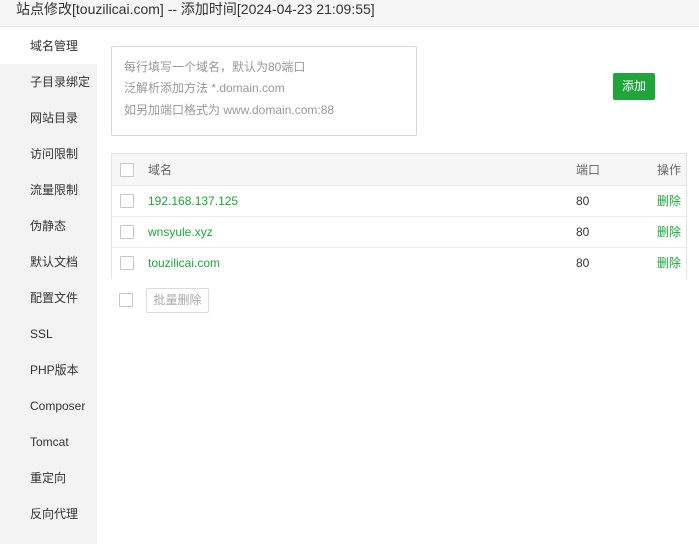 This screenshot has width=699, height=544. Describe the element at coordinates (48, 82) in the screenshot. I see `sidebar-item-subdirectory-binding: 子目录绑定` at that location.